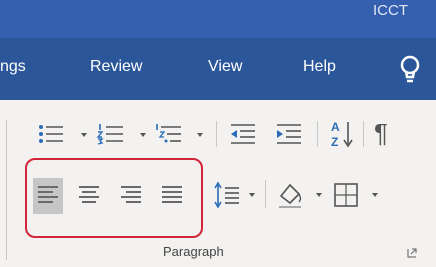  Describe the element at coordinates (143, 135) in the screenshot. I see `numbering-dropdown-arrow` at that location.